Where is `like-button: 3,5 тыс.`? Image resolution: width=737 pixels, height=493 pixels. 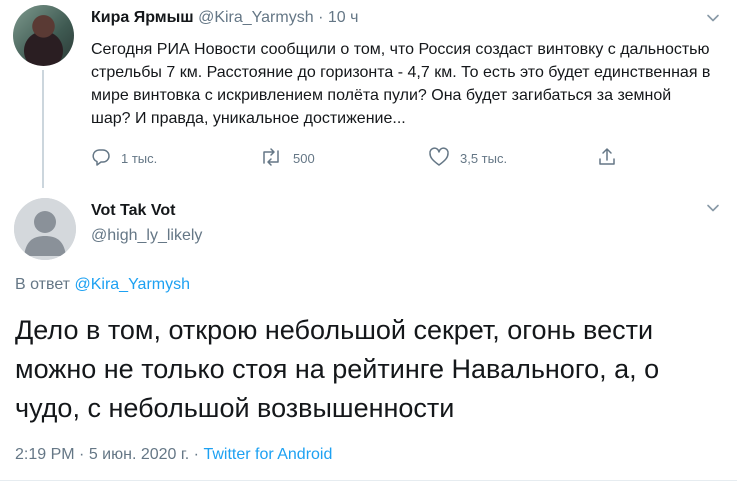 like-button: 3,5 тыс. is located at coordinates (467, 158).